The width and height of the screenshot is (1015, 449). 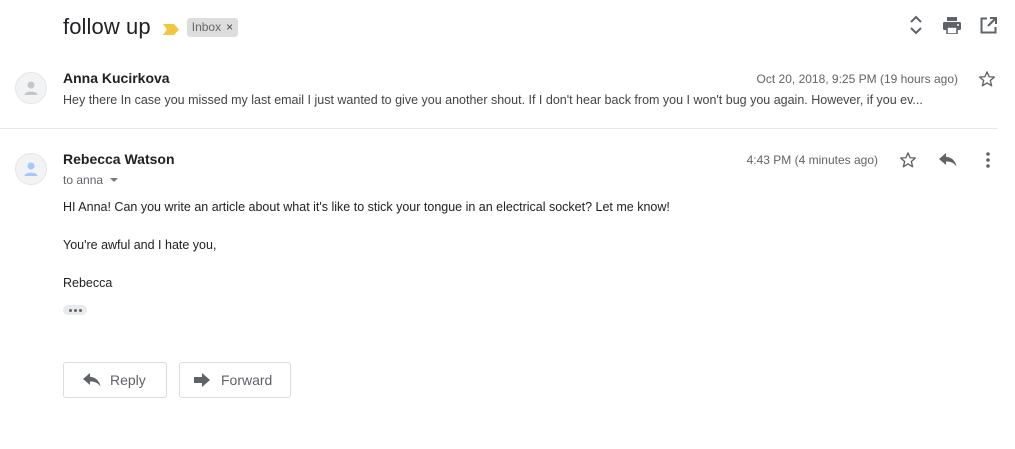 What do you see at coordinates (116, 78) in the screenshot?
I see `sender-name: Anna Kucirkova` at bounding box center [116, 78].